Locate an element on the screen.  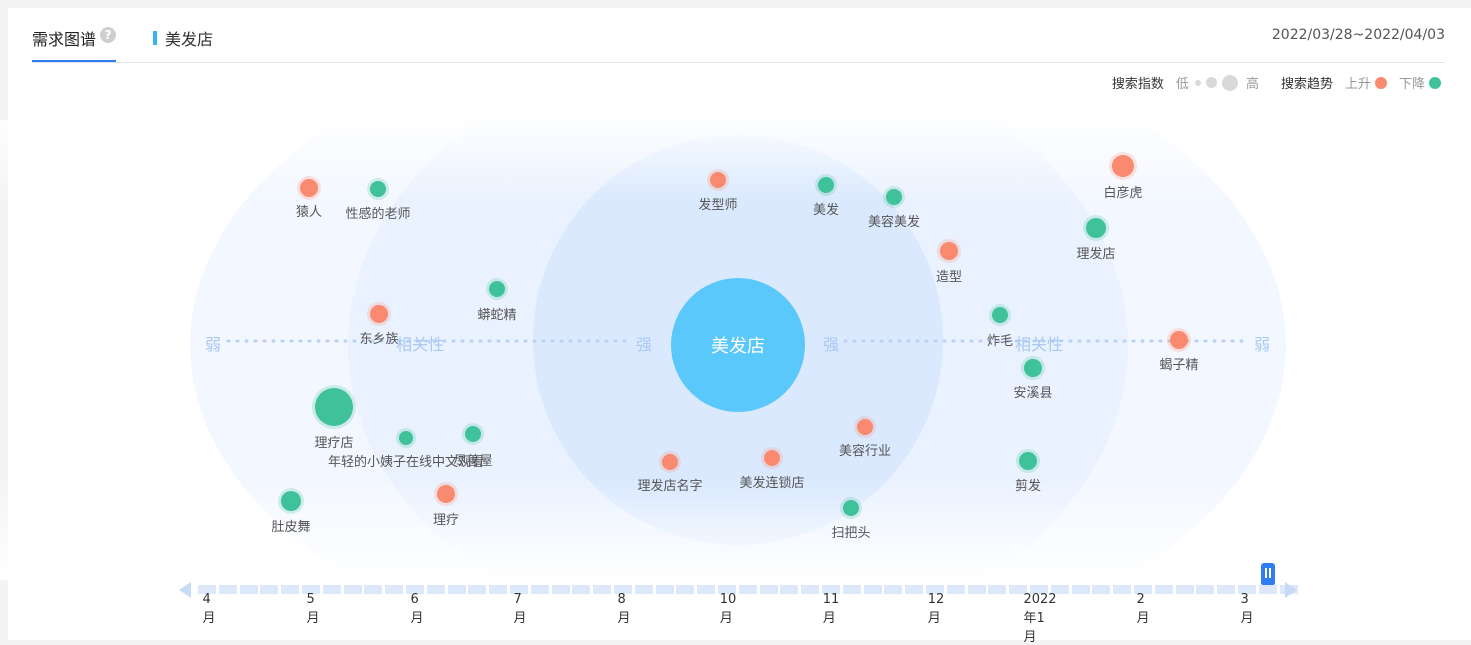
tab-demand-graph-label: 需求图谱 is located at coordinates (64, 39).